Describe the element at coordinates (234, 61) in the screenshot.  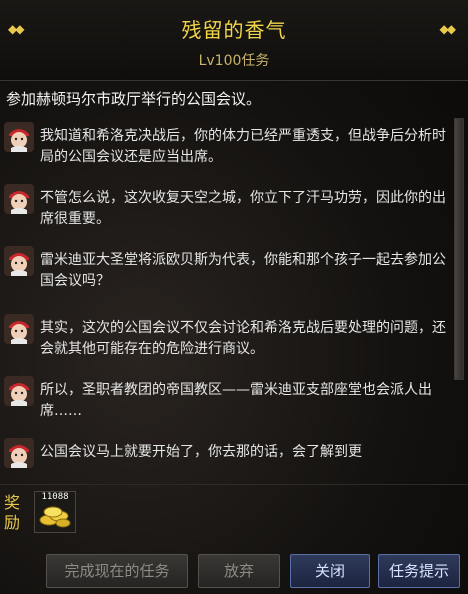
I see `quest-level: Lv100任务` at that location.